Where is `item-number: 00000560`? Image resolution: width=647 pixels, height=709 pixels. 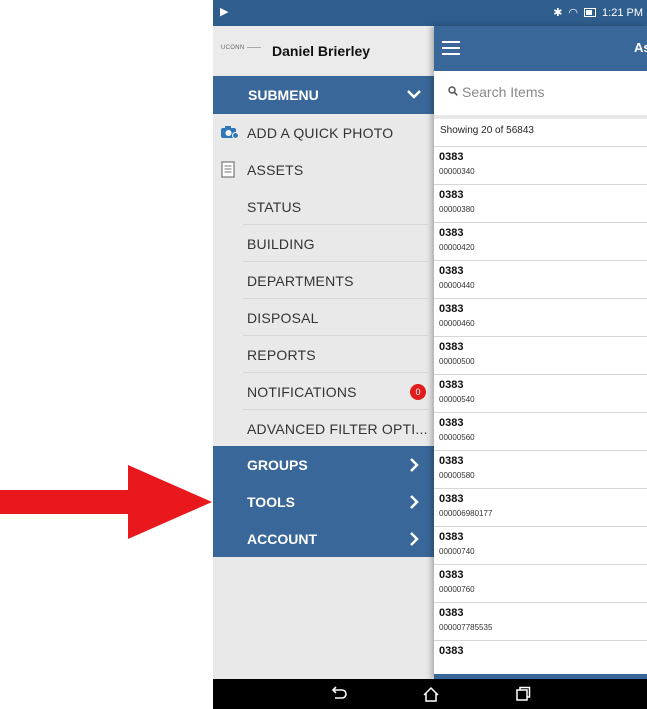
item-number: 00000560 is located at coordinates (457, 437).